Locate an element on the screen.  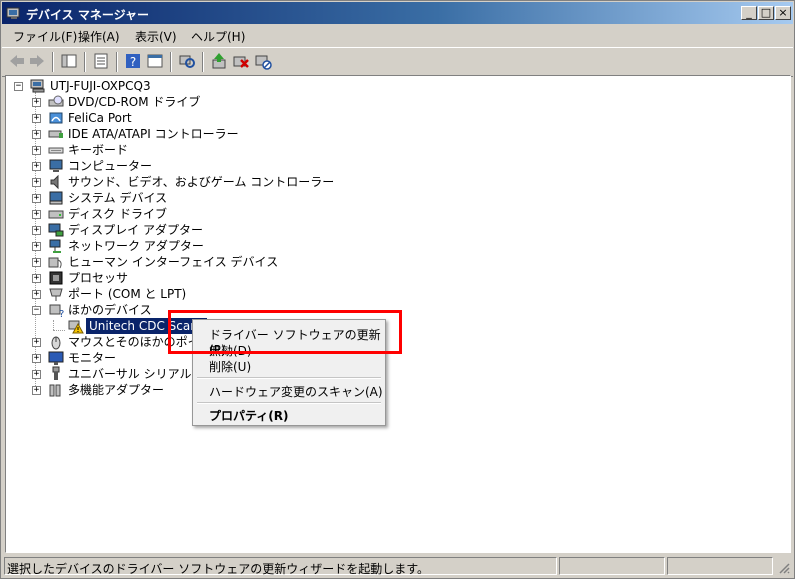
tree-node-label: キーボード is located at coordinates (98, 150).